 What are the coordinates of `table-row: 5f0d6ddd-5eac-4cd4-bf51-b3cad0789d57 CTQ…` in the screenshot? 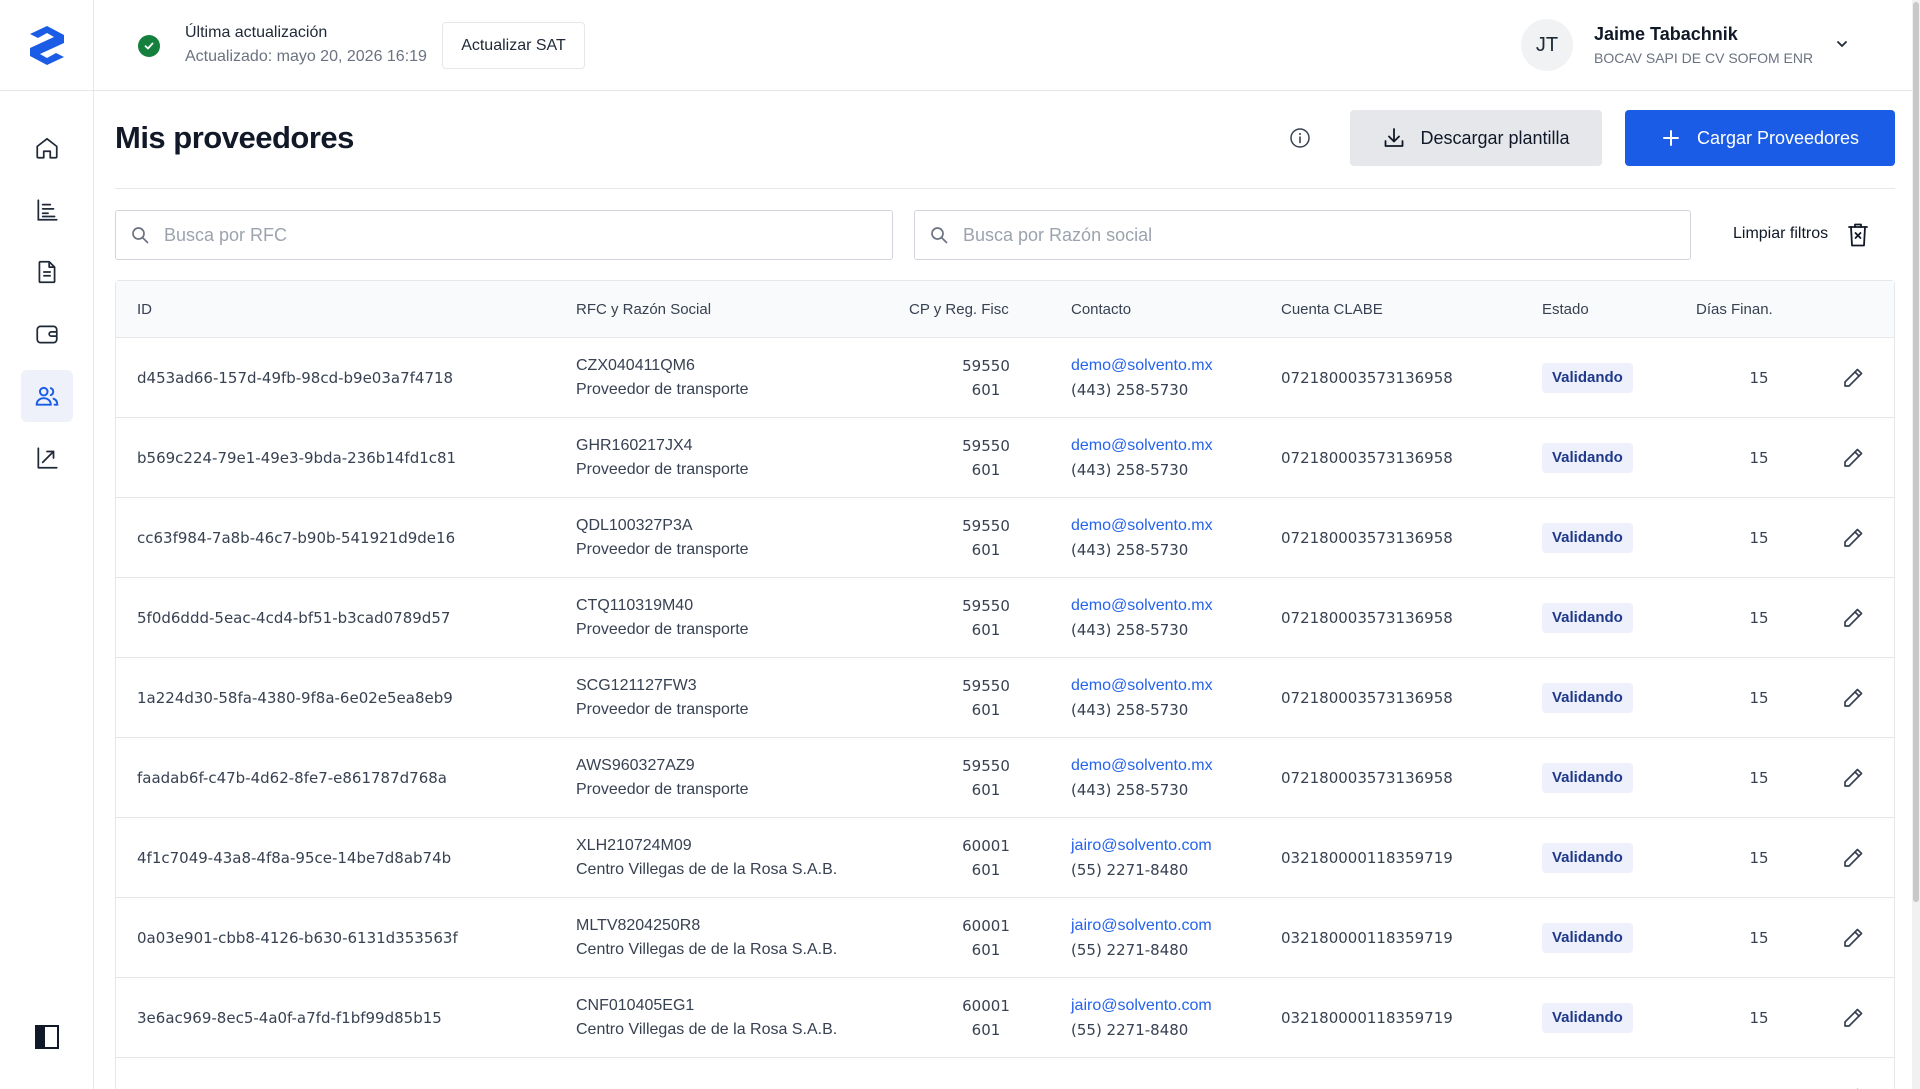 It's located at (1005, 618).